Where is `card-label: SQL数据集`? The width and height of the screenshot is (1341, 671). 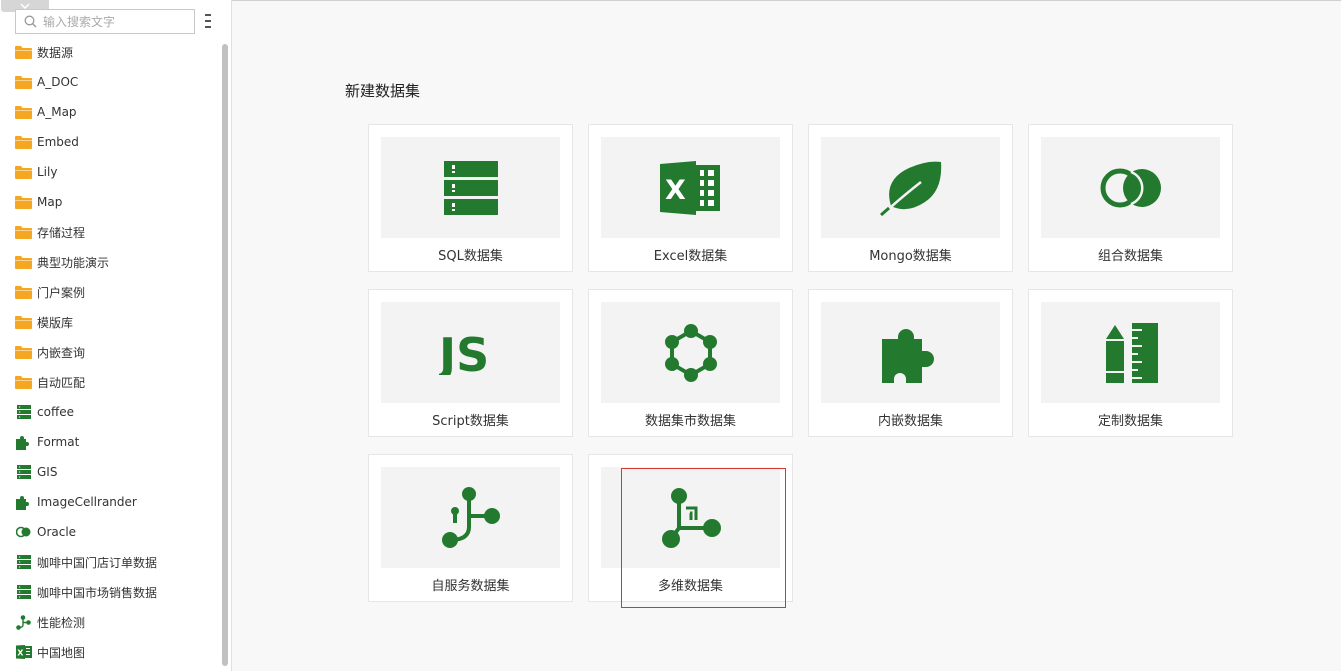 card-label: SQL数据集 is located at coordinates (470, 256).